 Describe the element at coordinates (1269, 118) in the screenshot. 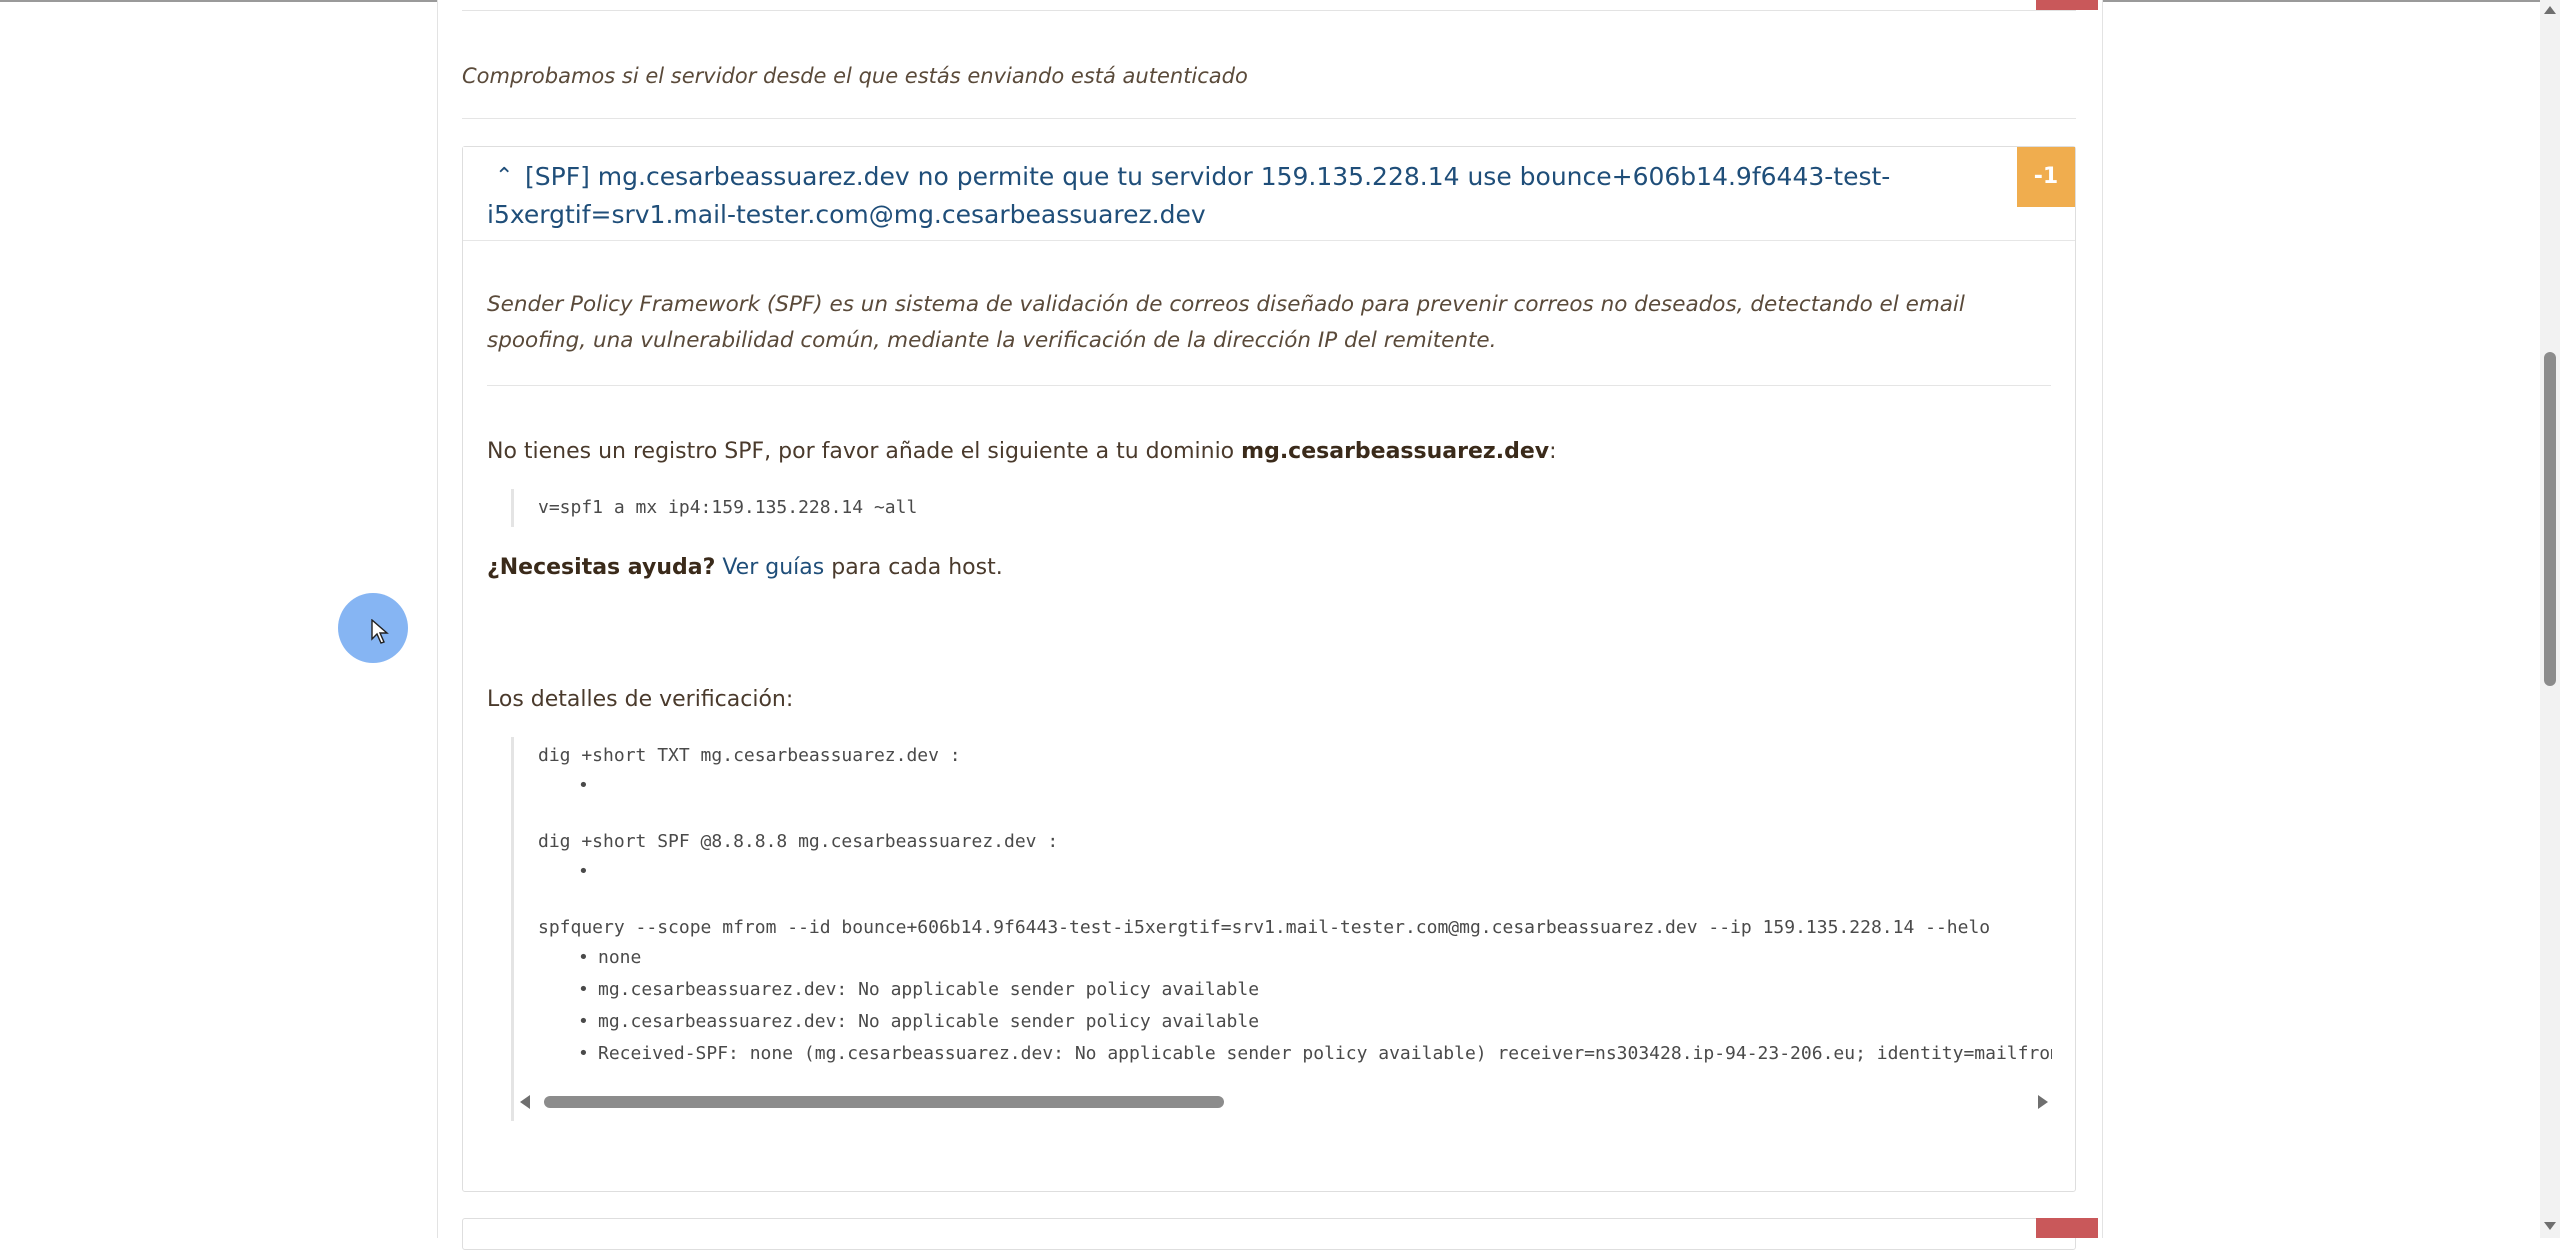

I see `section-divider` at that location.